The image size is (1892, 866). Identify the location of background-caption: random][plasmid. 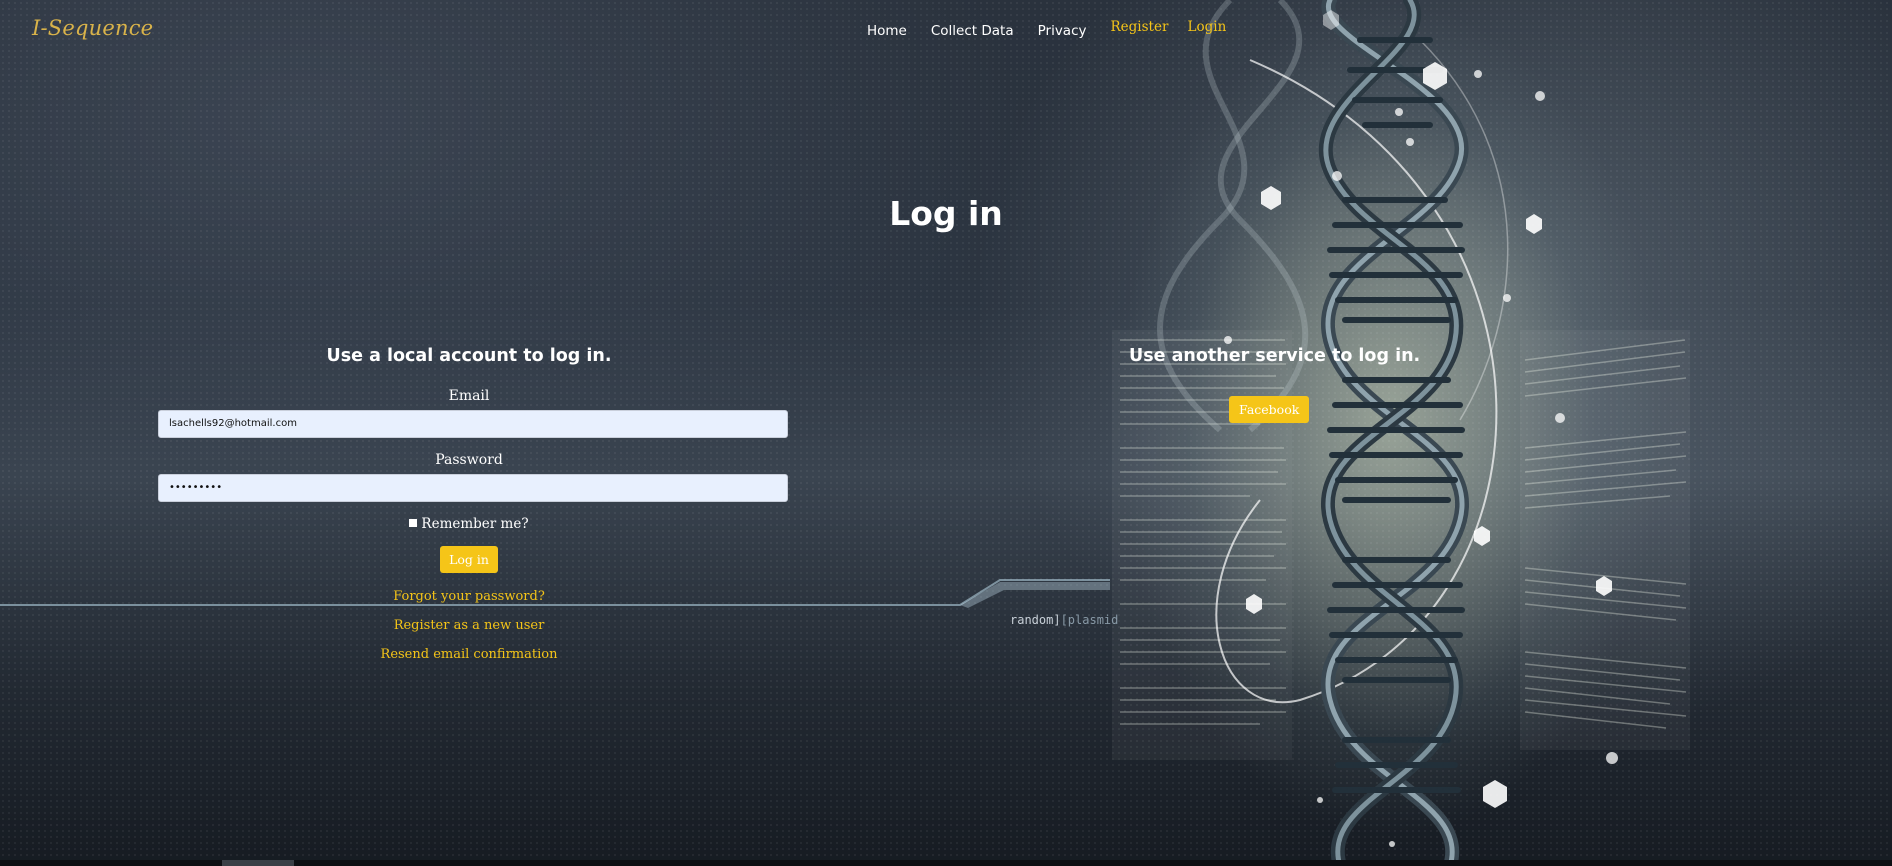
(1064, 620).